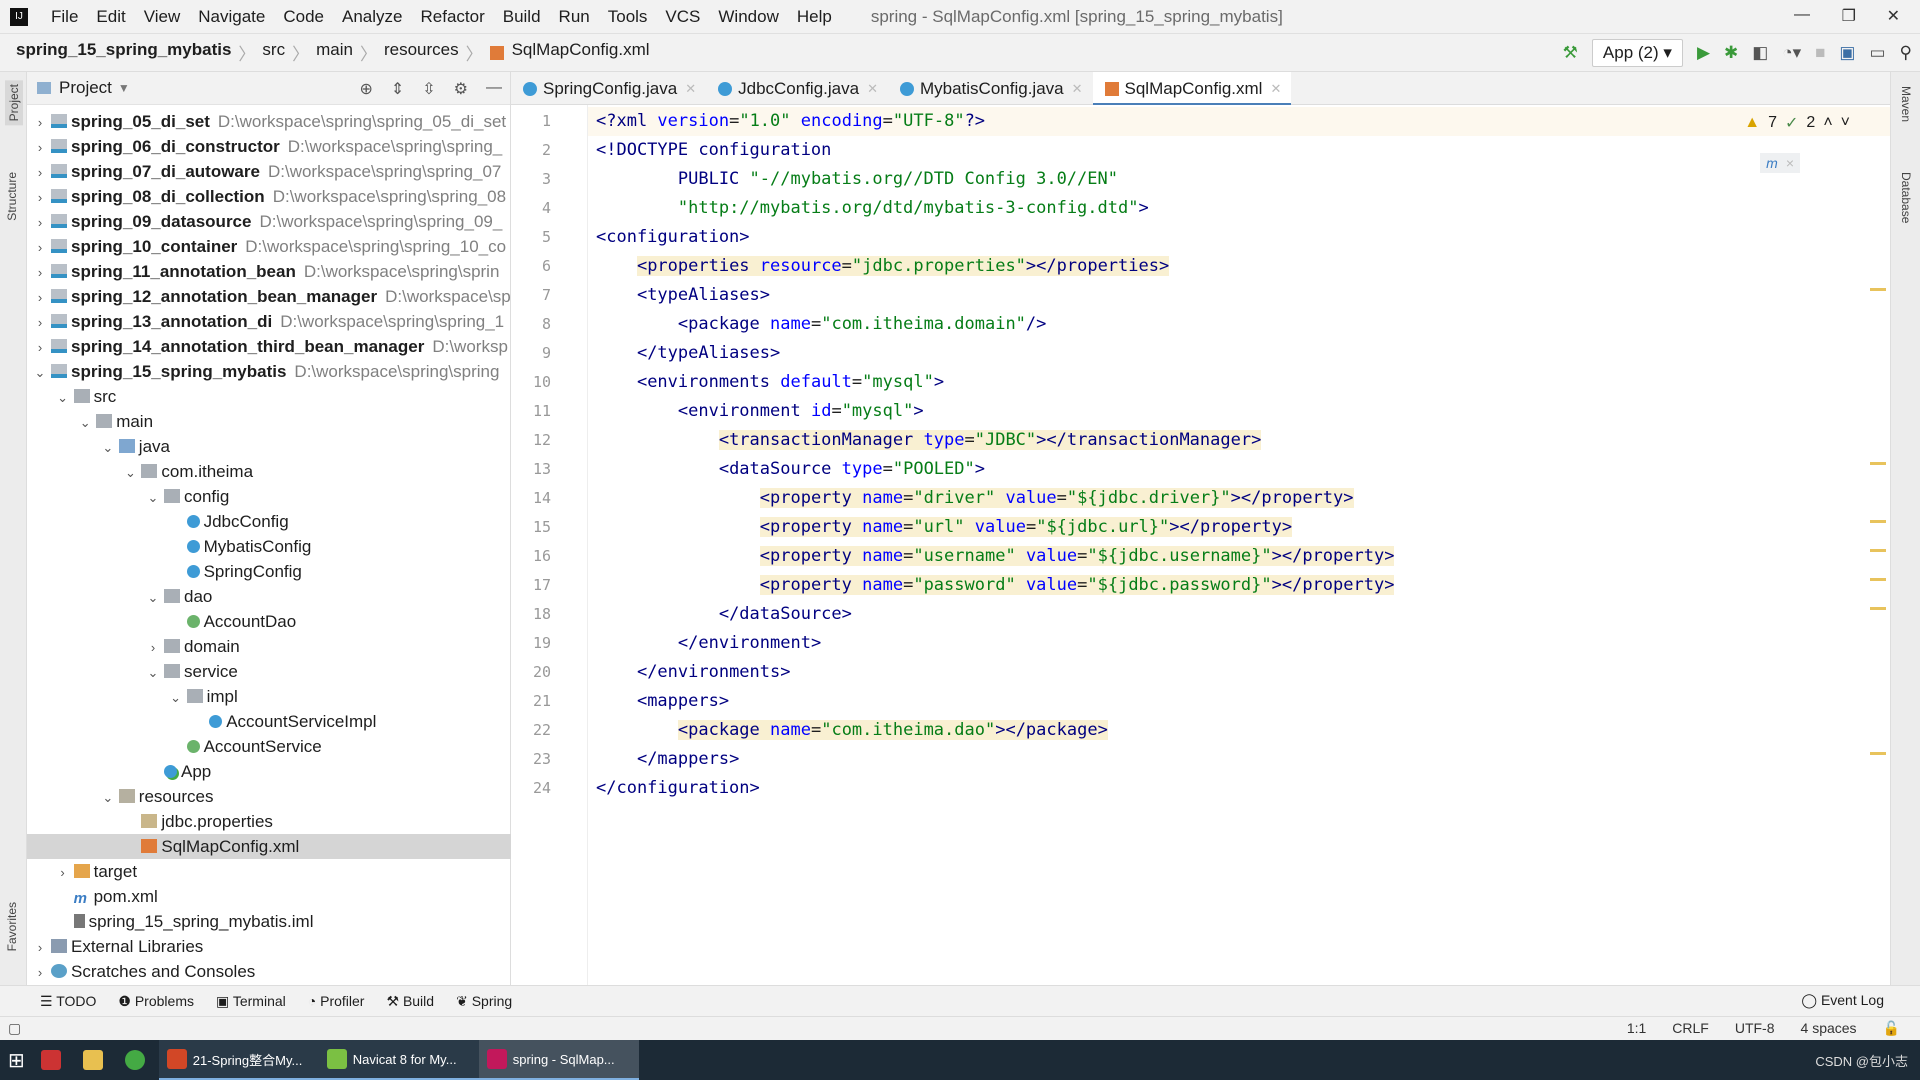 The width and height of the screenshot is (1920, 1080). What do you see at coordinates (797, 88) in the screenshot?
I see `tab-jdbcconfig-java: JdbcConfig.java ✕` at bounding box center [797, 88].